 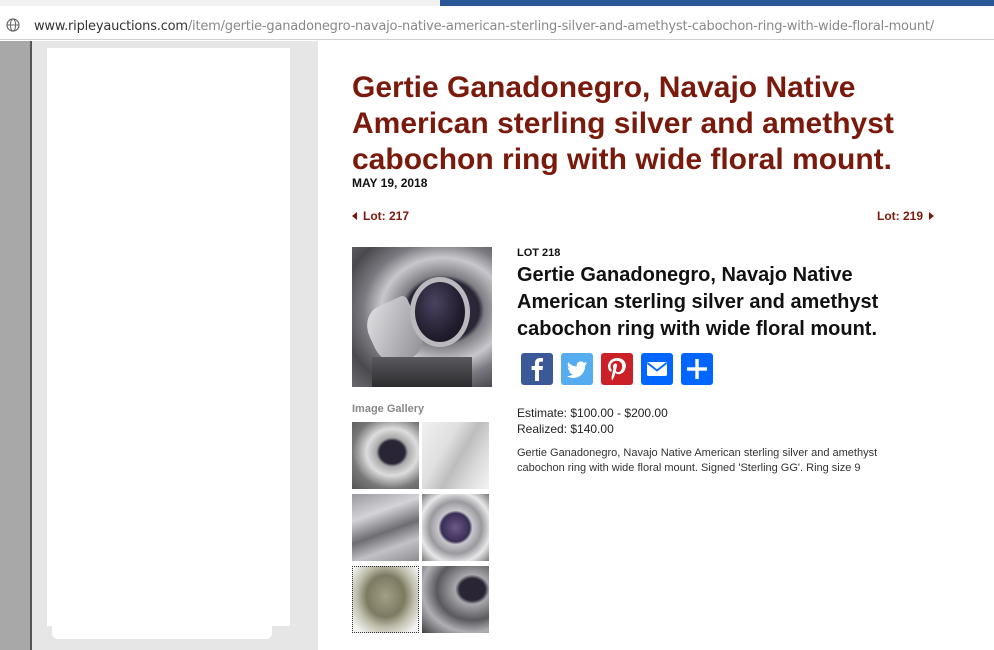 I want to click on amethyst-stone, so click(x=440, y=312).